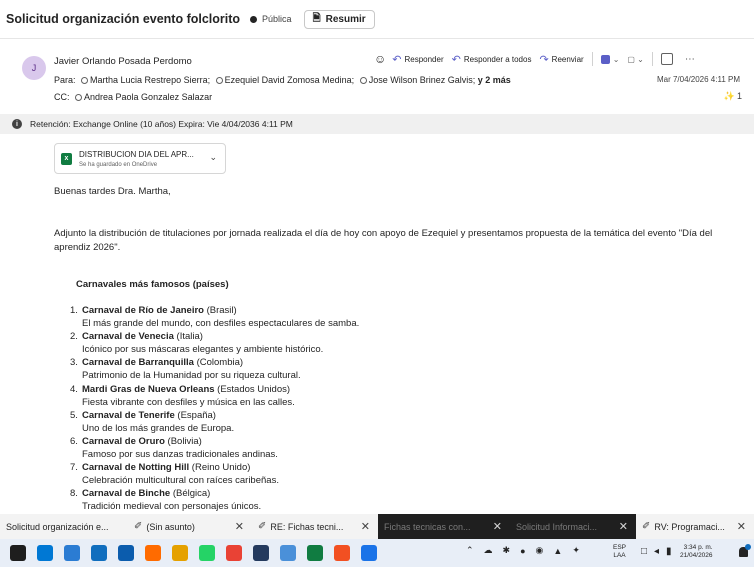 This screenshot has height=567, width=754. I want to click on tab-draft: ✐ (Sin asunto) ✕, so click(190, 526).